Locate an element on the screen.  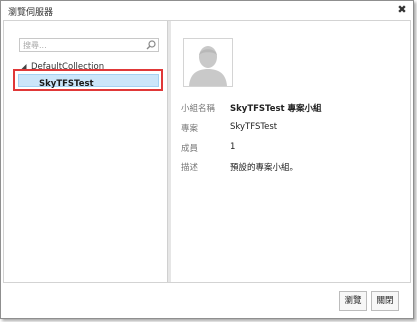
search-box is located at coordinates (89, 45).